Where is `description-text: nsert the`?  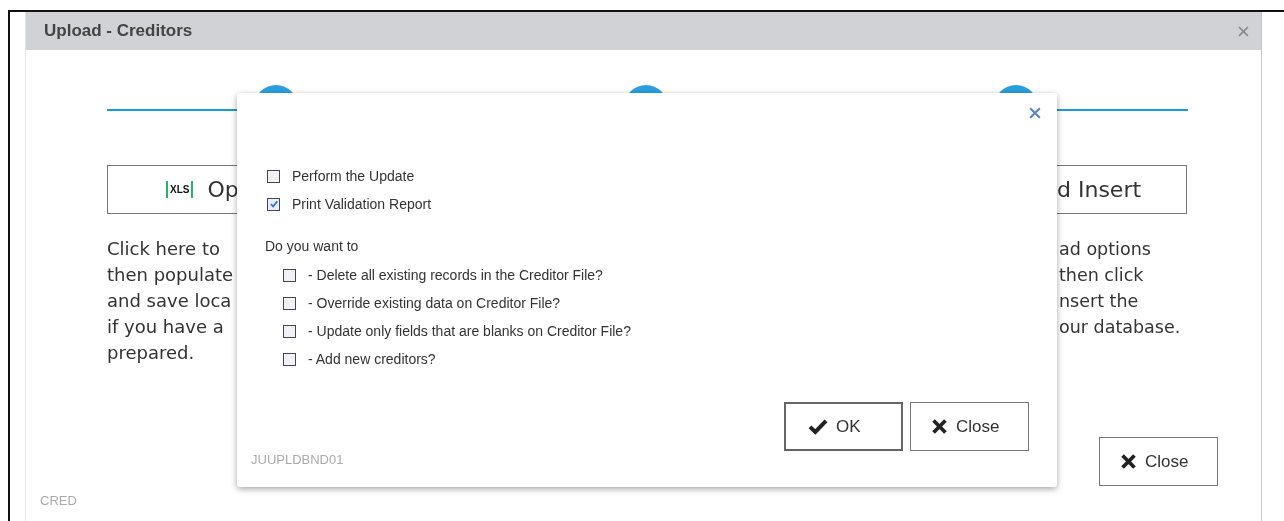
description-text: nsert the is located at coordinates (1099, 301).